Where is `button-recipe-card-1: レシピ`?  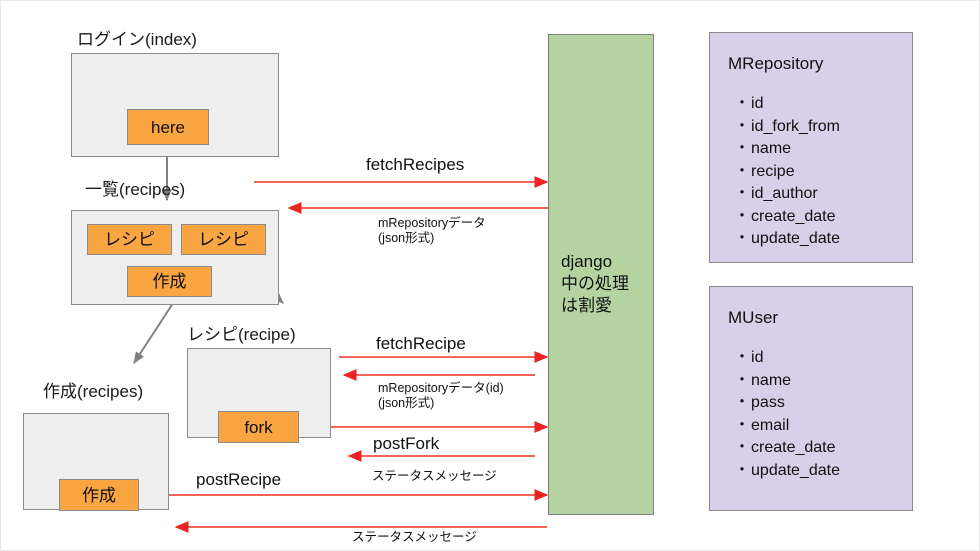
button-recipe-card-1: レシピ is located at coordinates (129, 239).